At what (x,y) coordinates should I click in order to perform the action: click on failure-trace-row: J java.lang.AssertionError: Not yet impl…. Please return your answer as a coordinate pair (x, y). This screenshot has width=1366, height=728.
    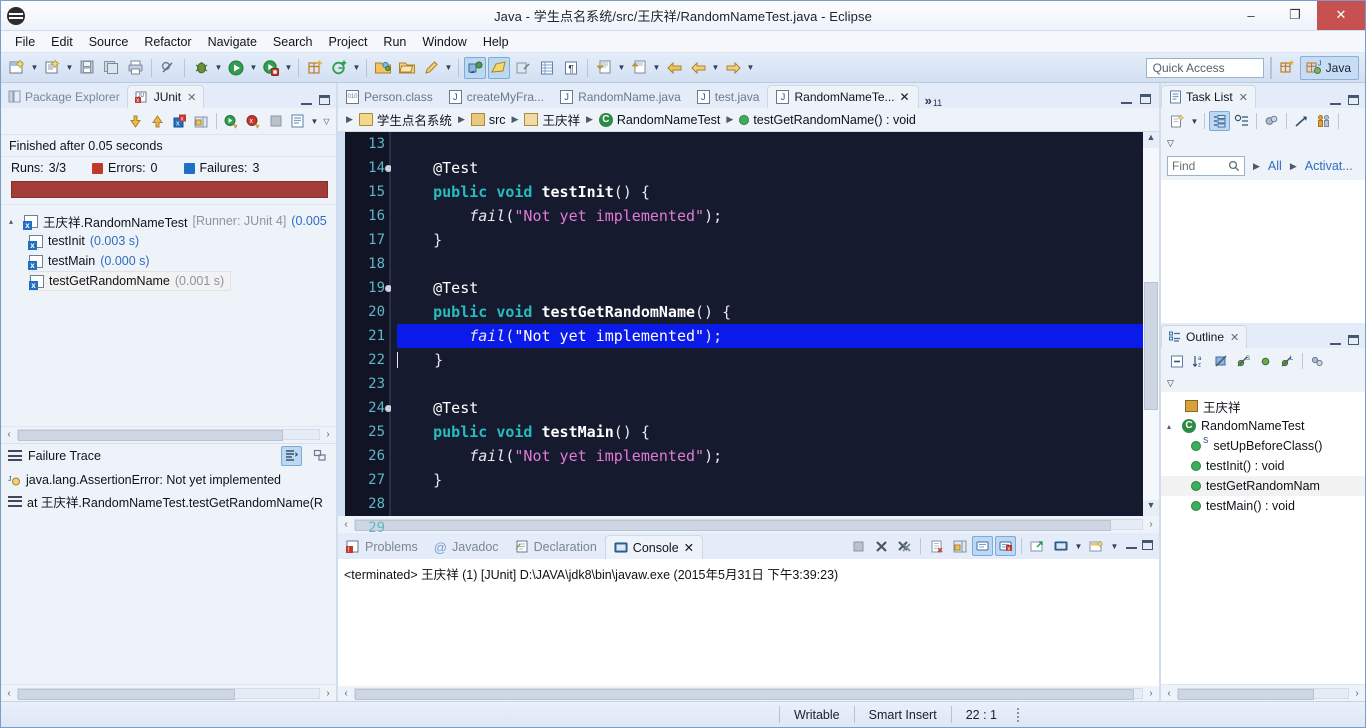
    Looking at the image, I should click on (168, 480).